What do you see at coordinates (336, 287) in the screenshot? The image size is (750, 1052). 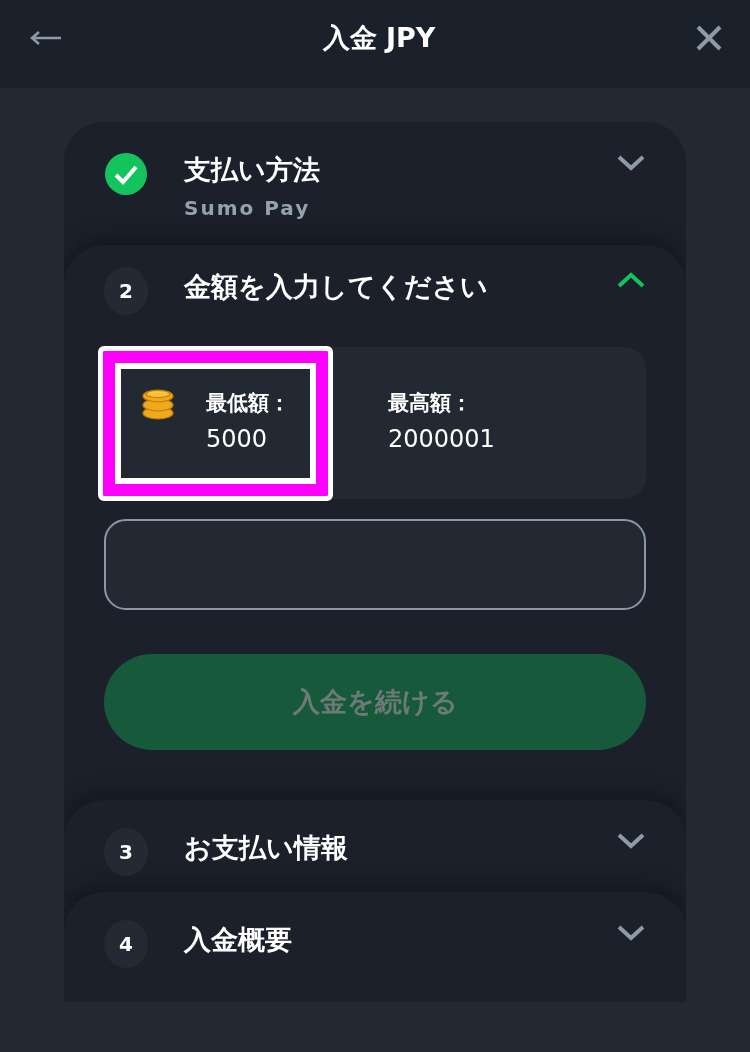 I see `step-title: 金額を入力してください` at bounding box center [336, 287].